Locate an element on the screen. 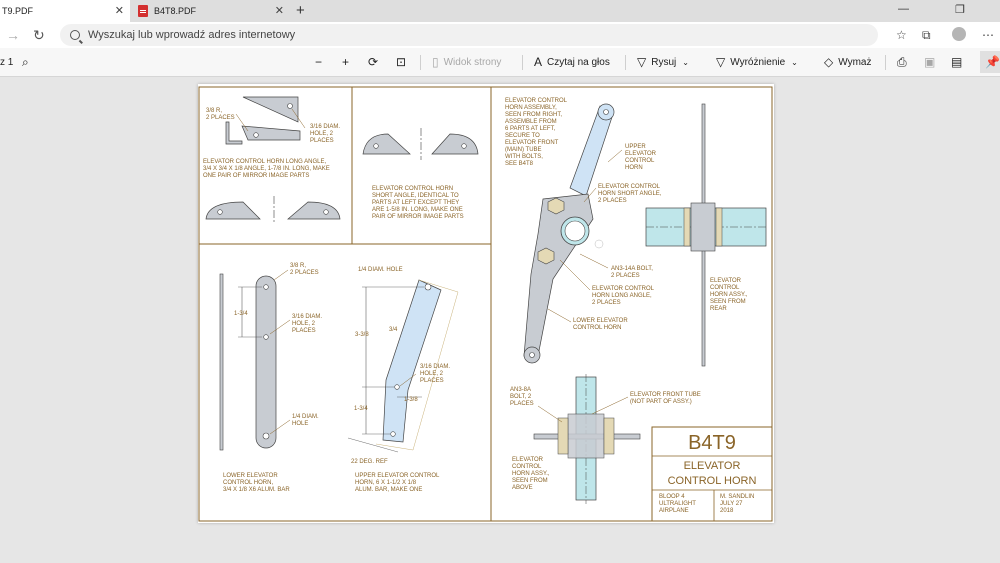  page-view-button: ▯ Widok strony is located at coordinates (466, 62).